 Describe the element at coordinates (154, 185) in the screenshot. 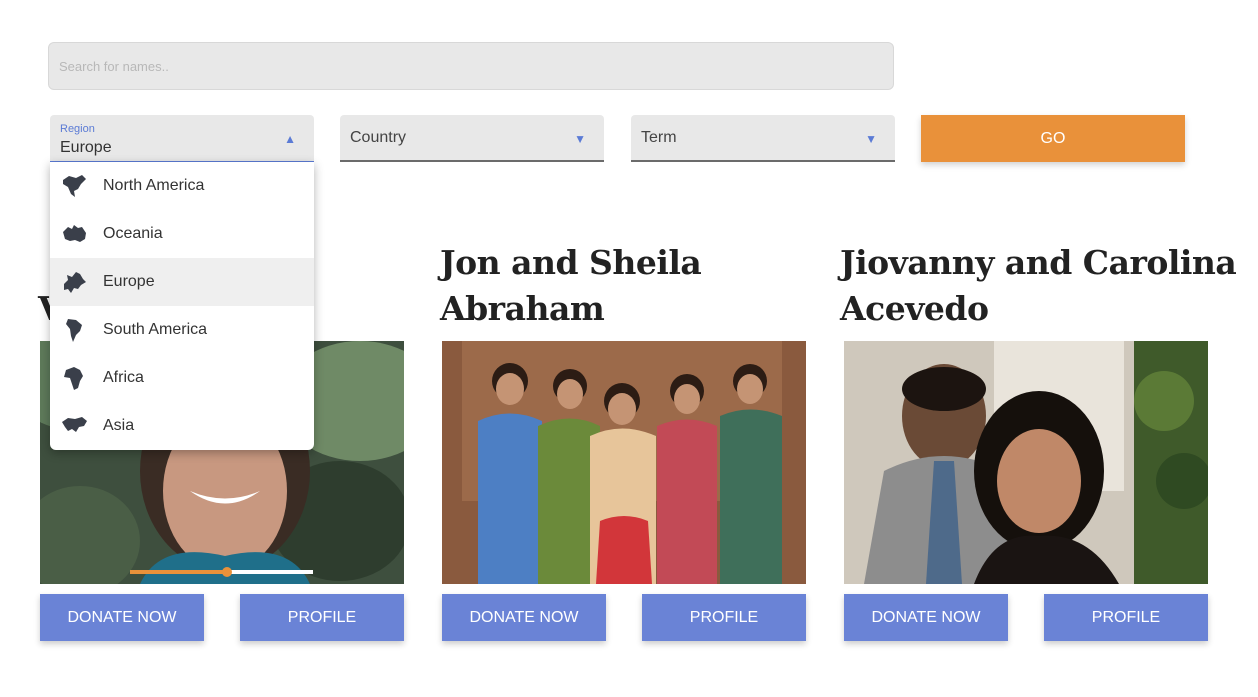

I see `region-option-label: North America` at that location.